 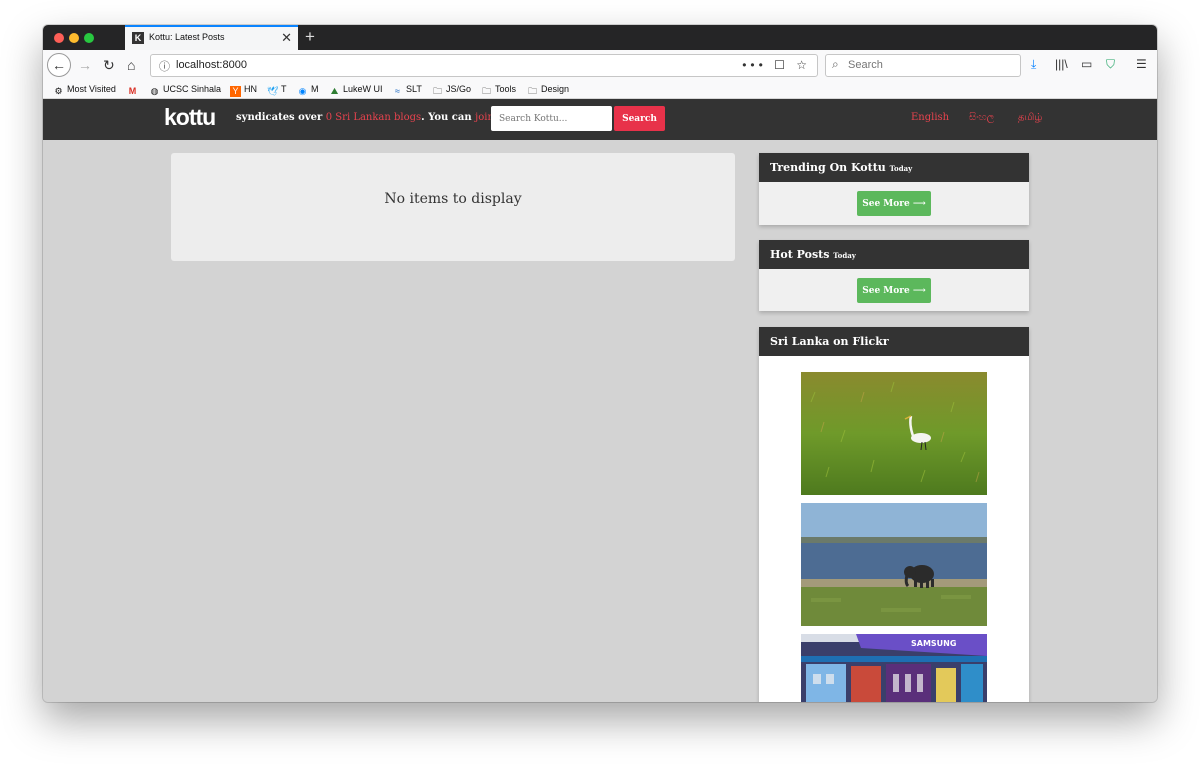 What do you see at coordinates (58, 91) in the screenshot?
I see `gear-icon: ⚙` at bounding box center [58, 91].